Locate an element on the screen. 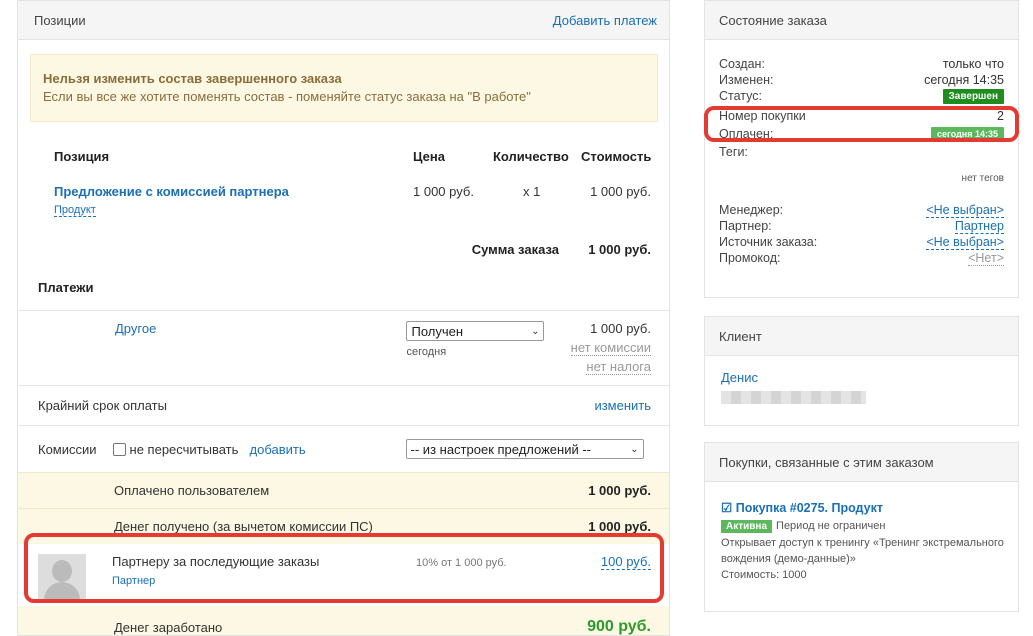 The width and height of the screenshot is (1033, 636). avatar is located at coordinates (62, 577).